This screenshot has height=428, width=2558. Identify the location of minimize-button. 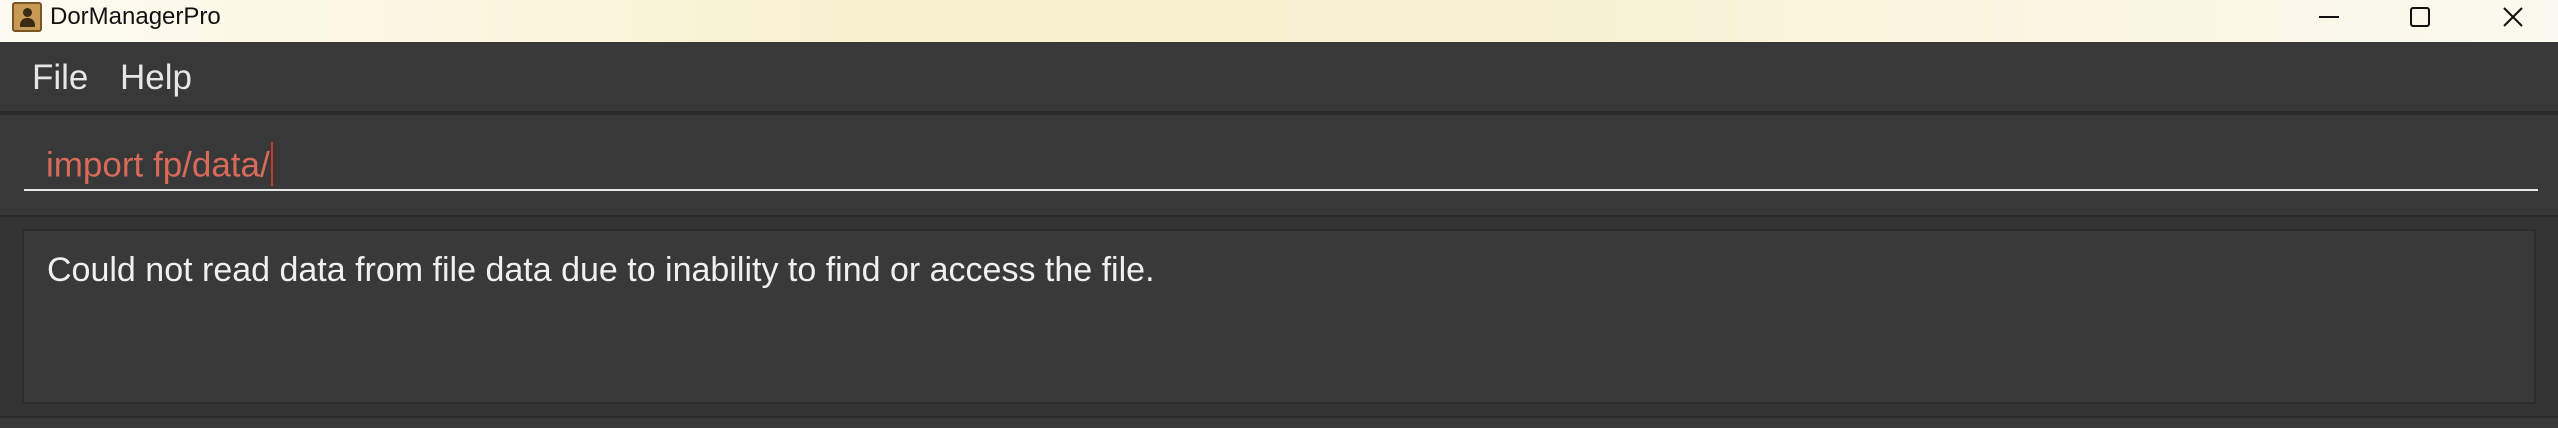
(2329, 17).